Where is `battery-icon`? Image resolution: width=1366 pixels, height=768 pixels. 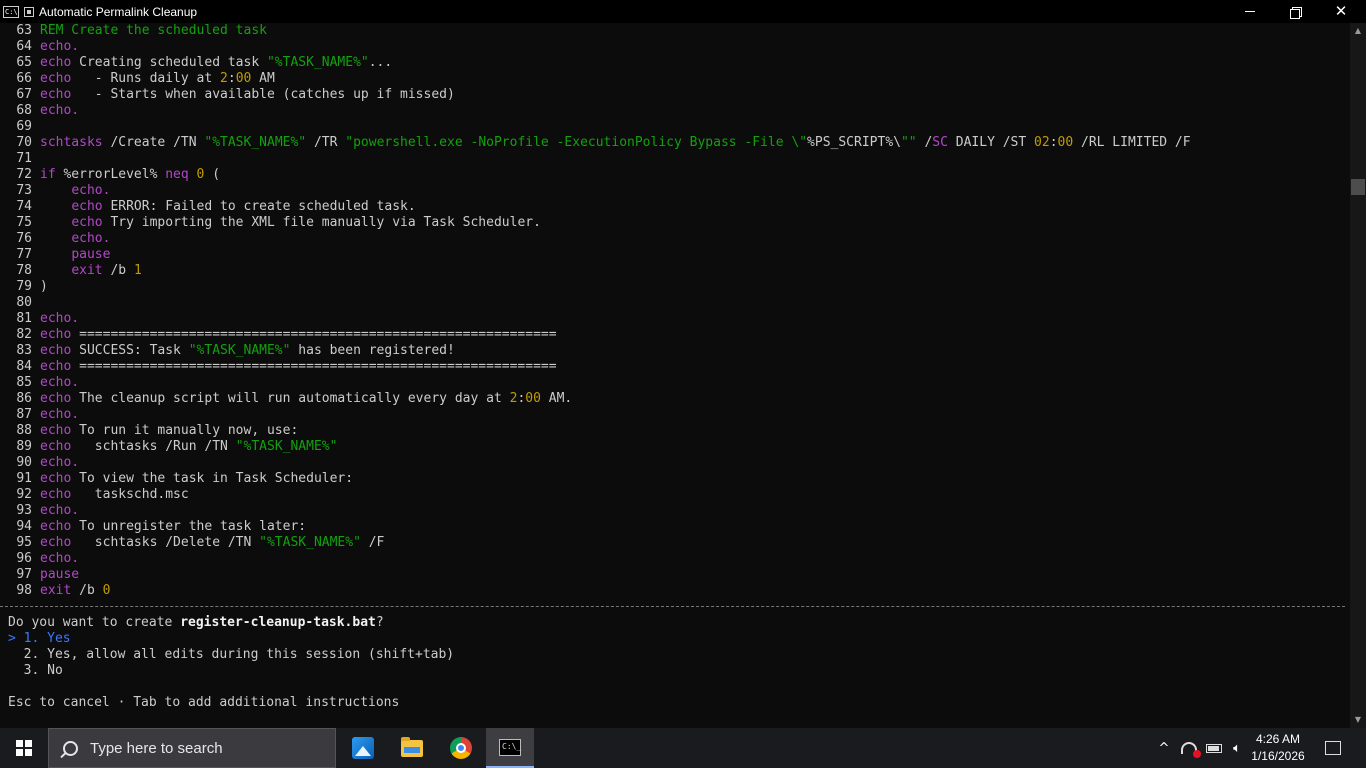
battery-icon is located at coordinates (1214, 748).